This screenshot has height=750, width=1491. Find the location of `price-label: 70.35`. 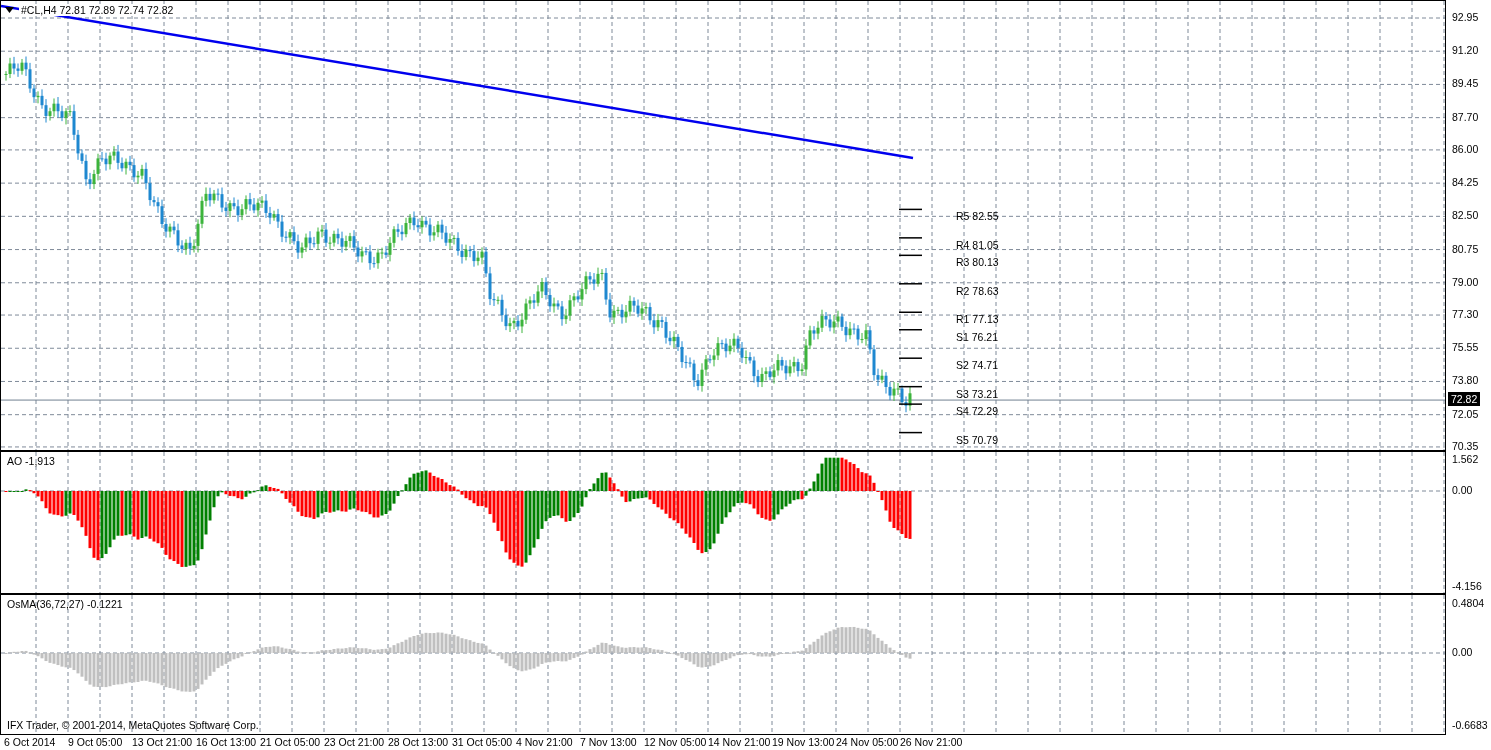

price-label: 70.35 is located at coordinates (1465, 445).